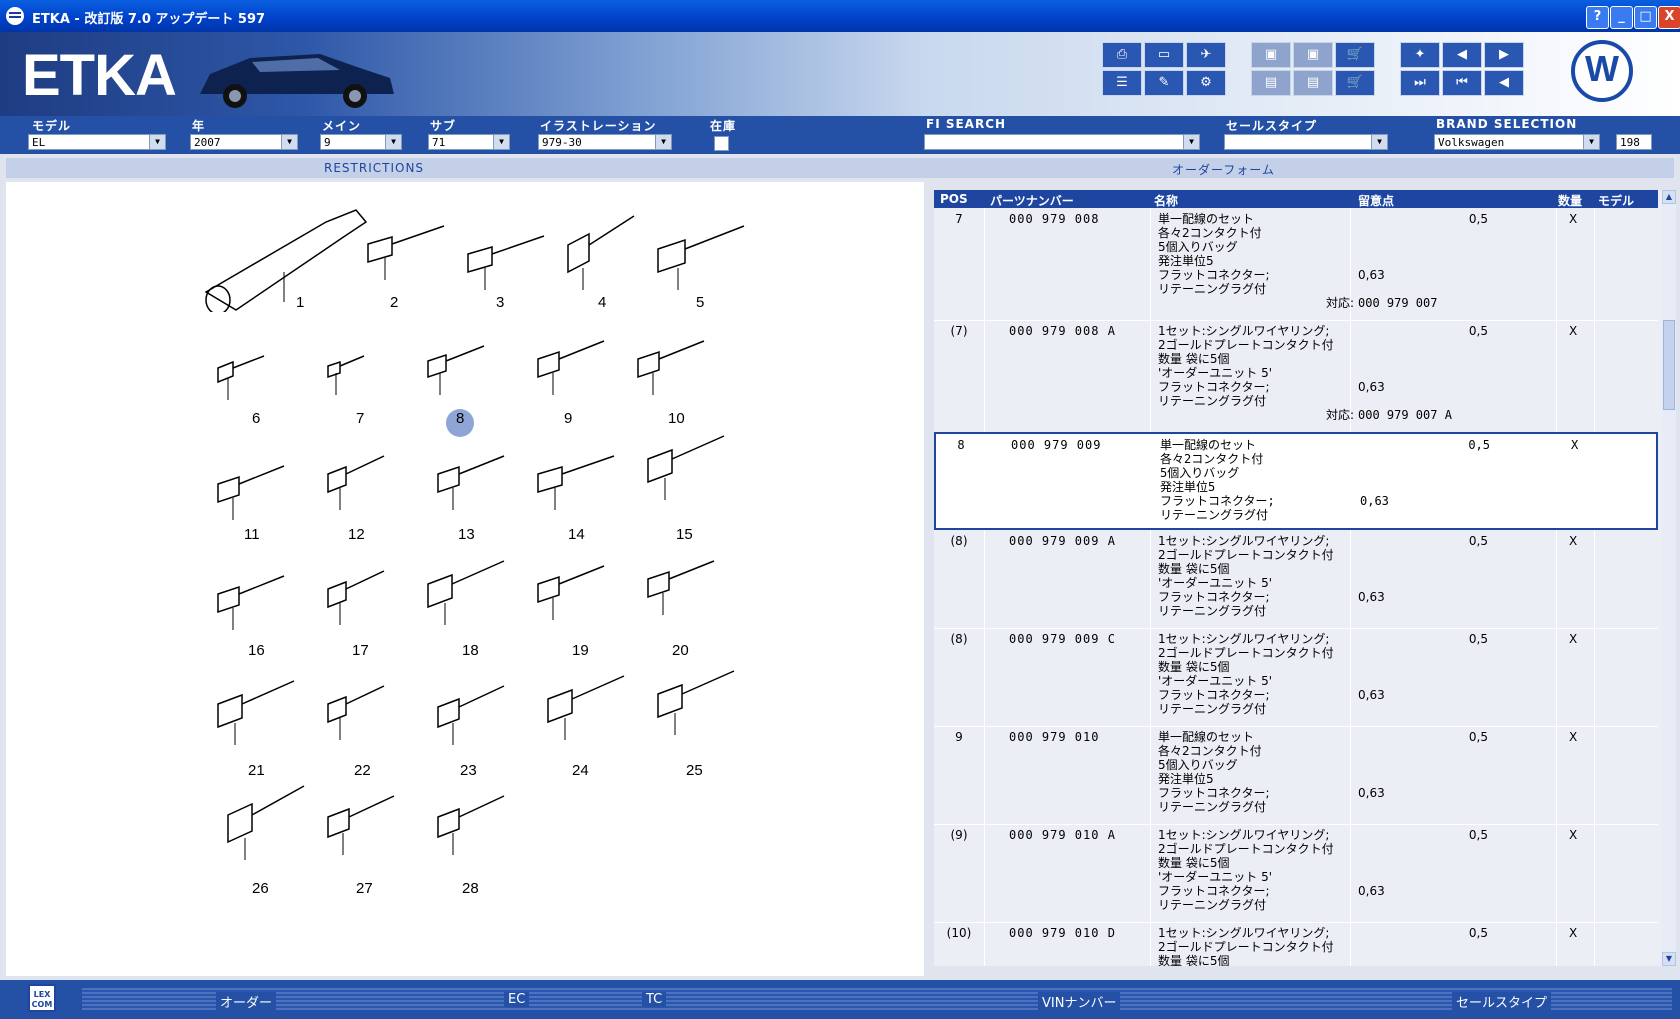 Image resolution: width=1680 pixels, height=1019 pixels. I want to click on callout-13: 13, so click(466, 534).